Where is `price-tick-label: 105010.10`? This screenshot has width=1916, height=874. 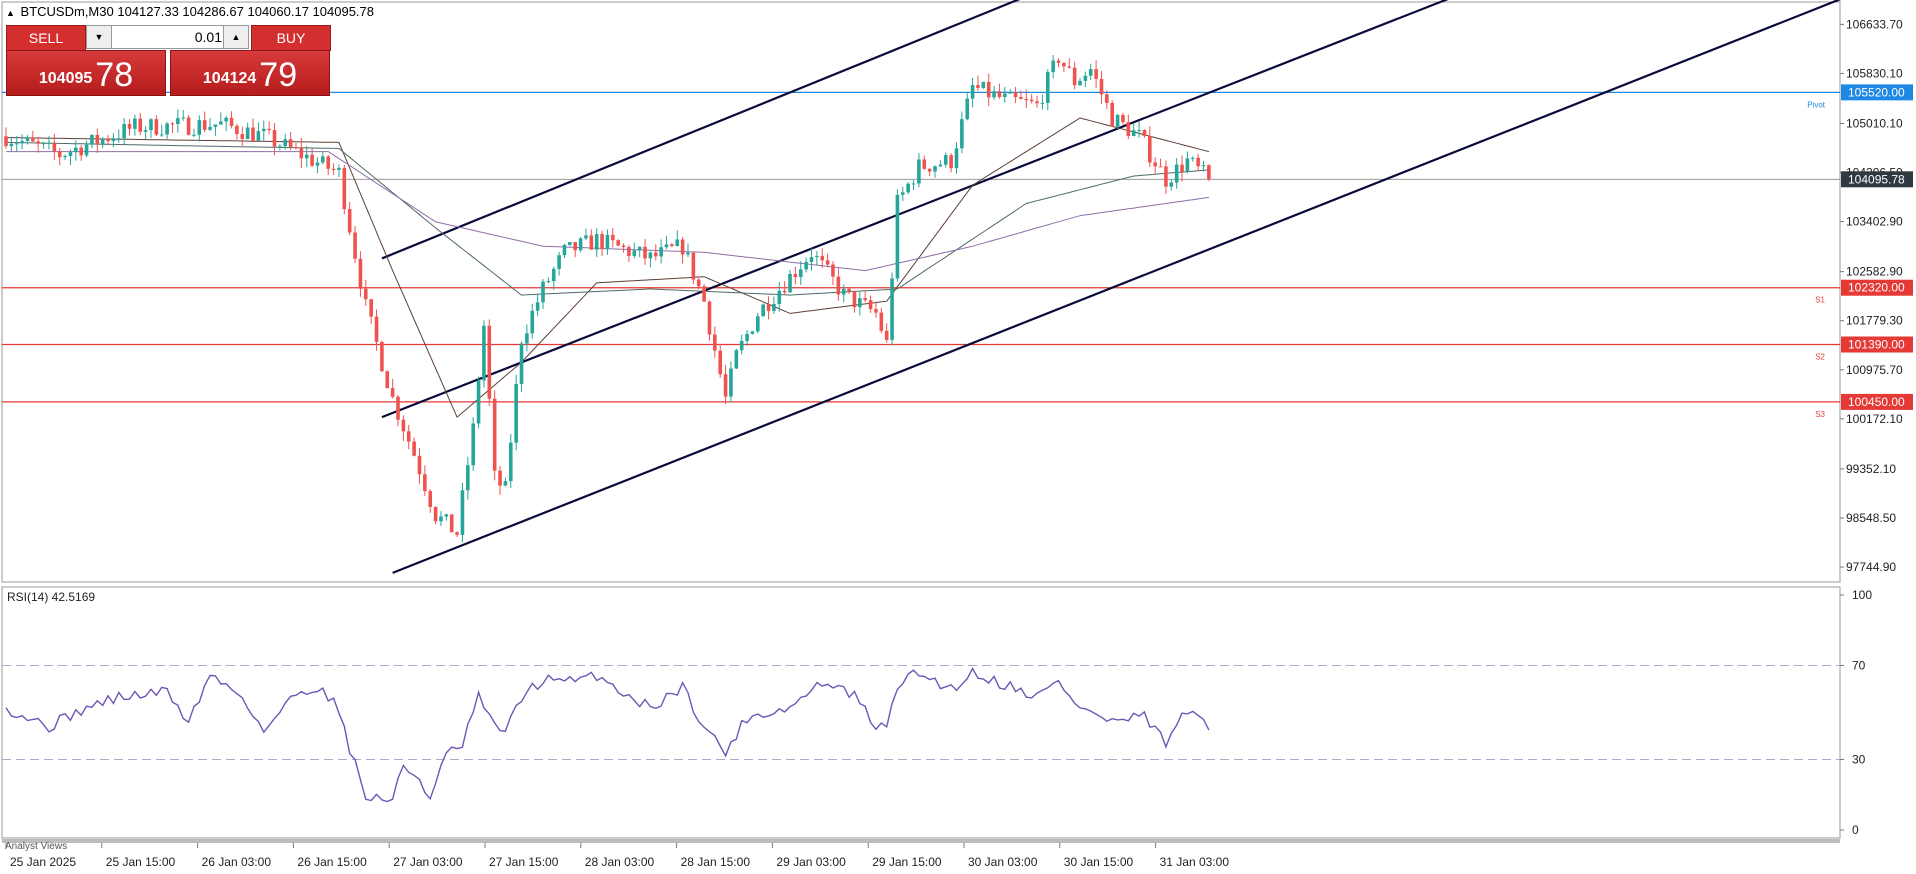 price-tick-label: 105010.10 is located at coordinates (1874, 123).